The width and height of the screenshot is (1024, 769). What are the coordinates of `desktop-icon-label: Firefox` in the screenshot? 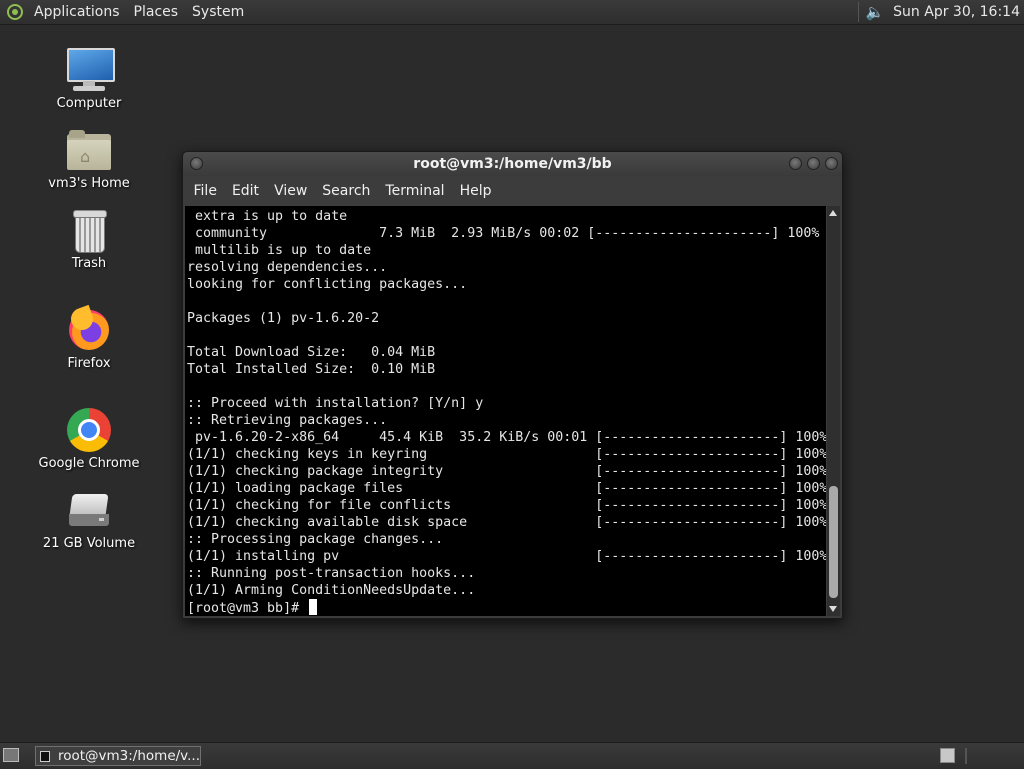 It's located at (89, 363).